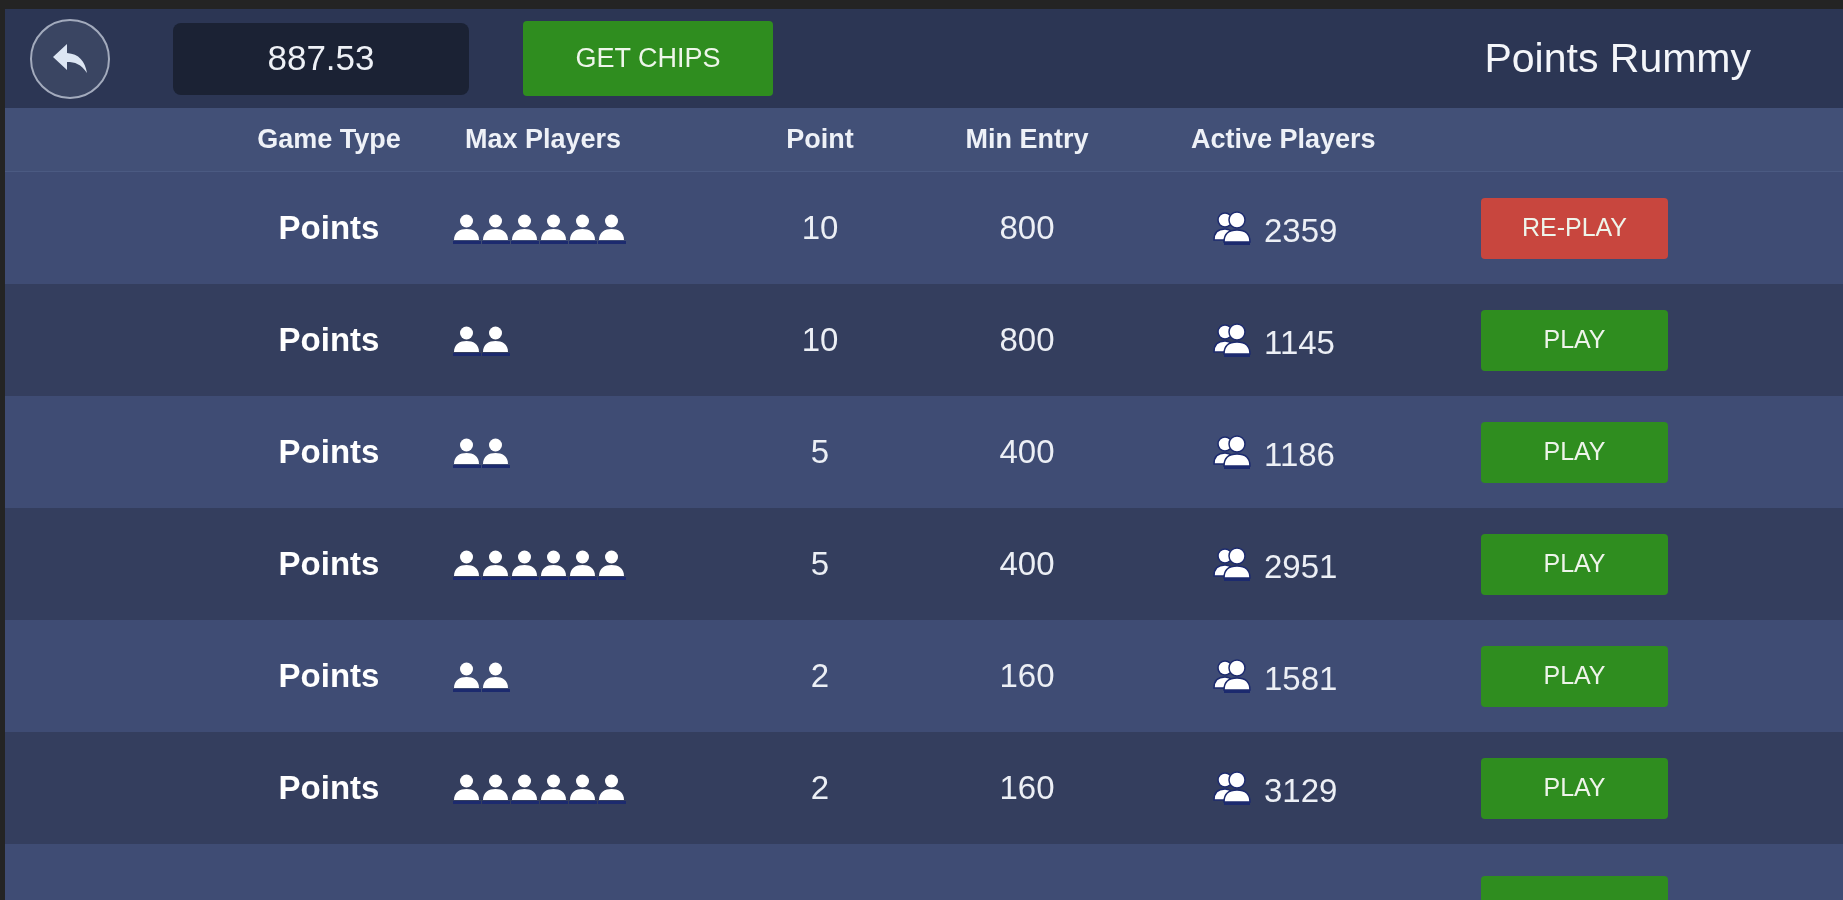  Describe the element at coordinates (820, 139) in the screenshot. I see `column-header: Point` at that location.